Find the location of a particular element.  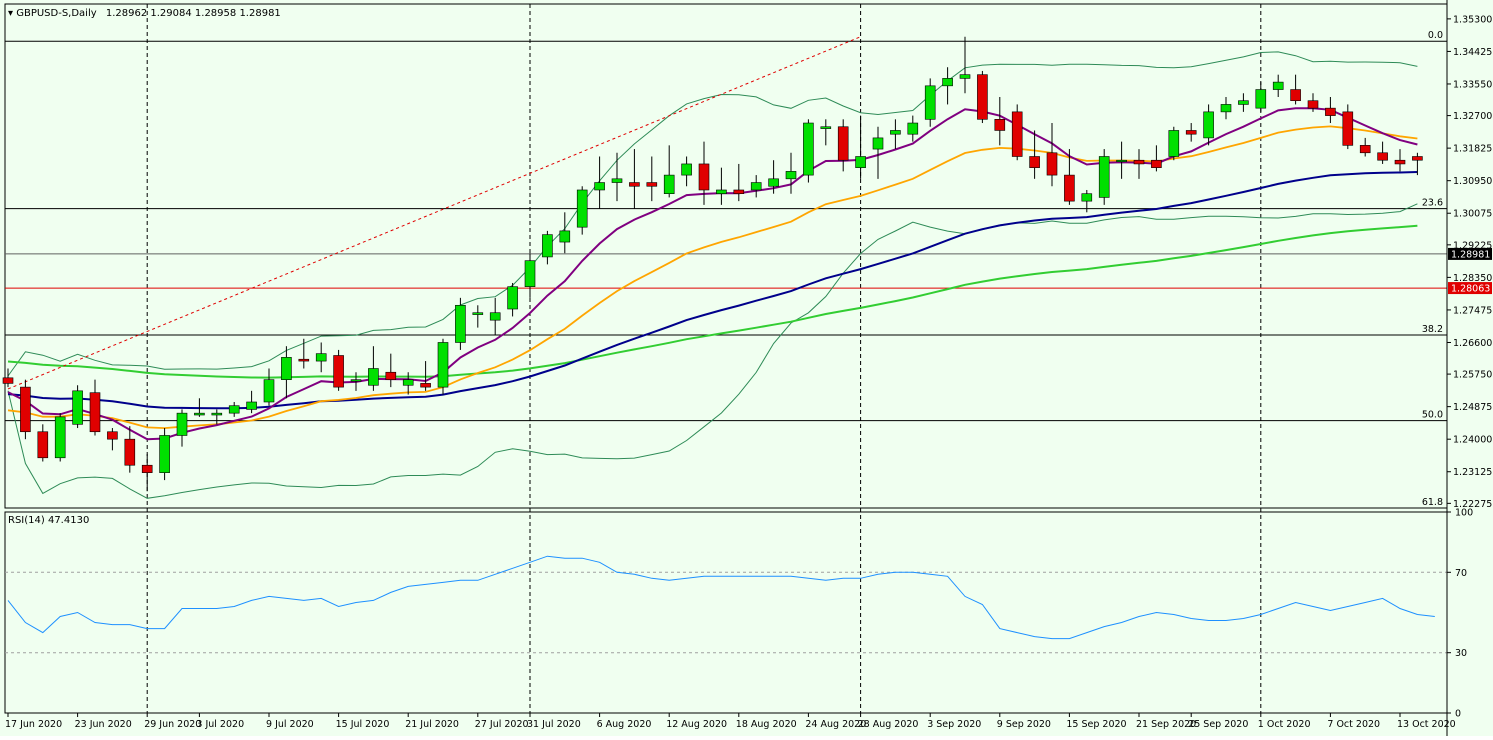

price-tick-label: 1.31825 is located at coordinates (1472, 149).